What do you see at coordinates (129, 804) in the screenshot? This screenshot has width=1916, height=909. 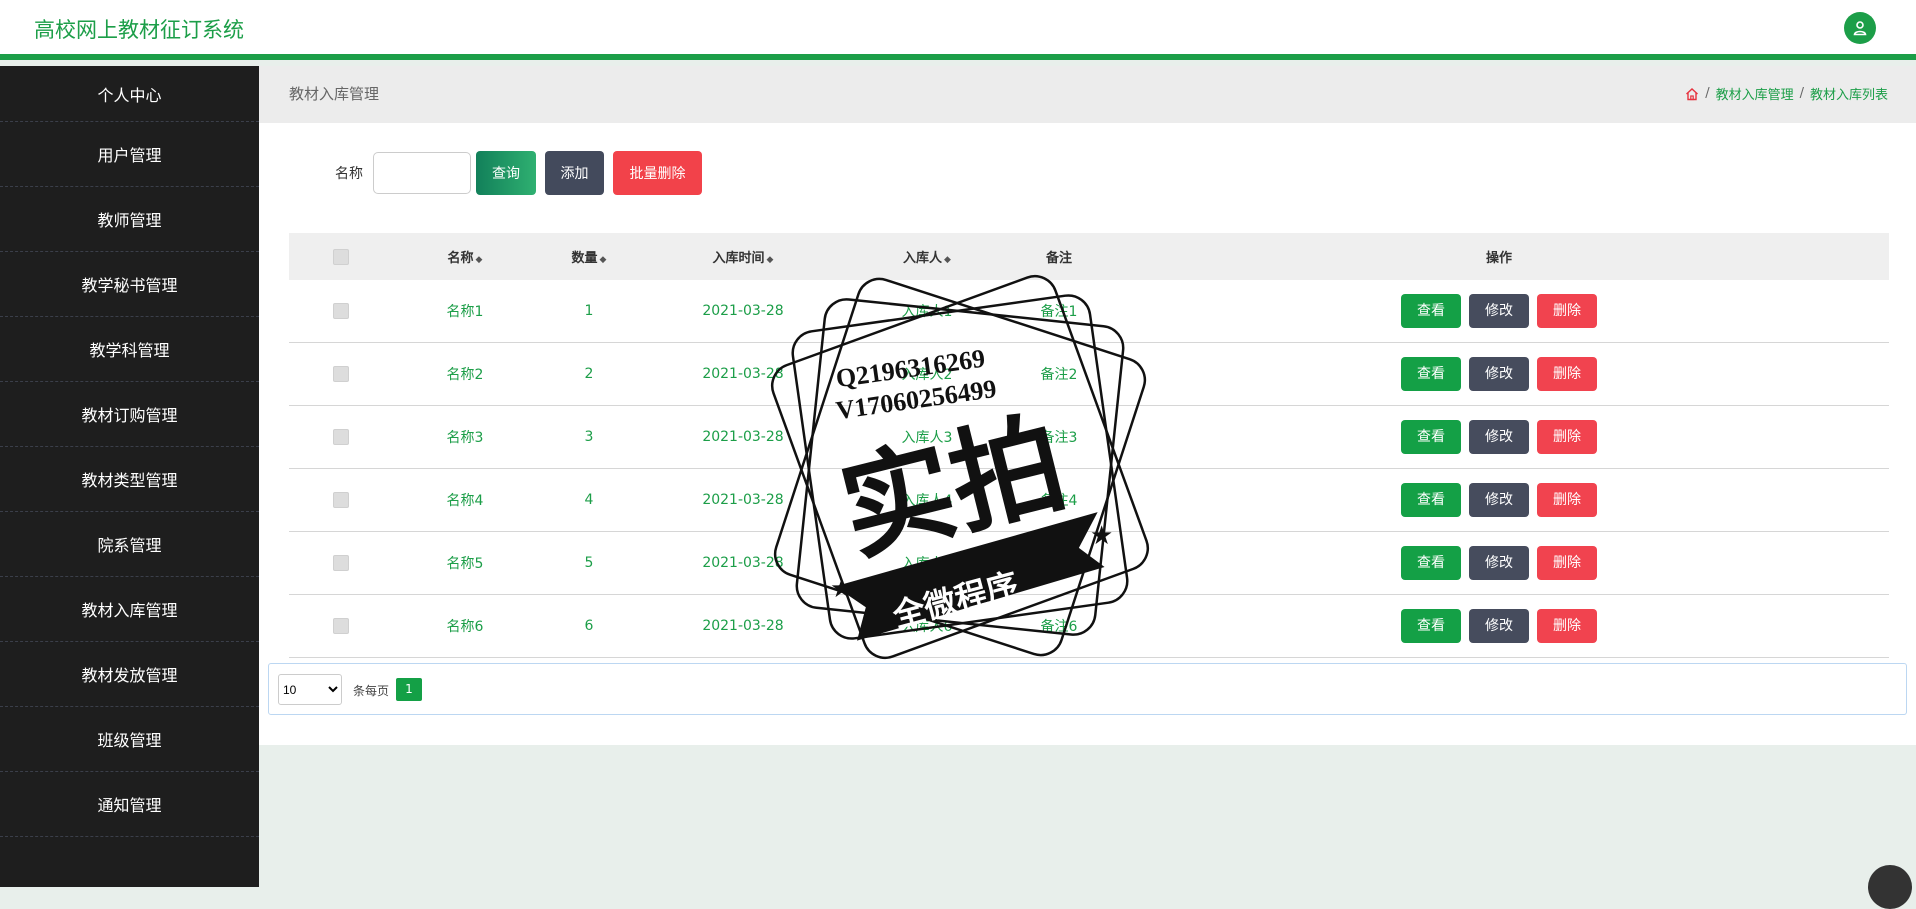 I see `sidebar-item-notices: 通知管理` at bounding box center [129, 804].